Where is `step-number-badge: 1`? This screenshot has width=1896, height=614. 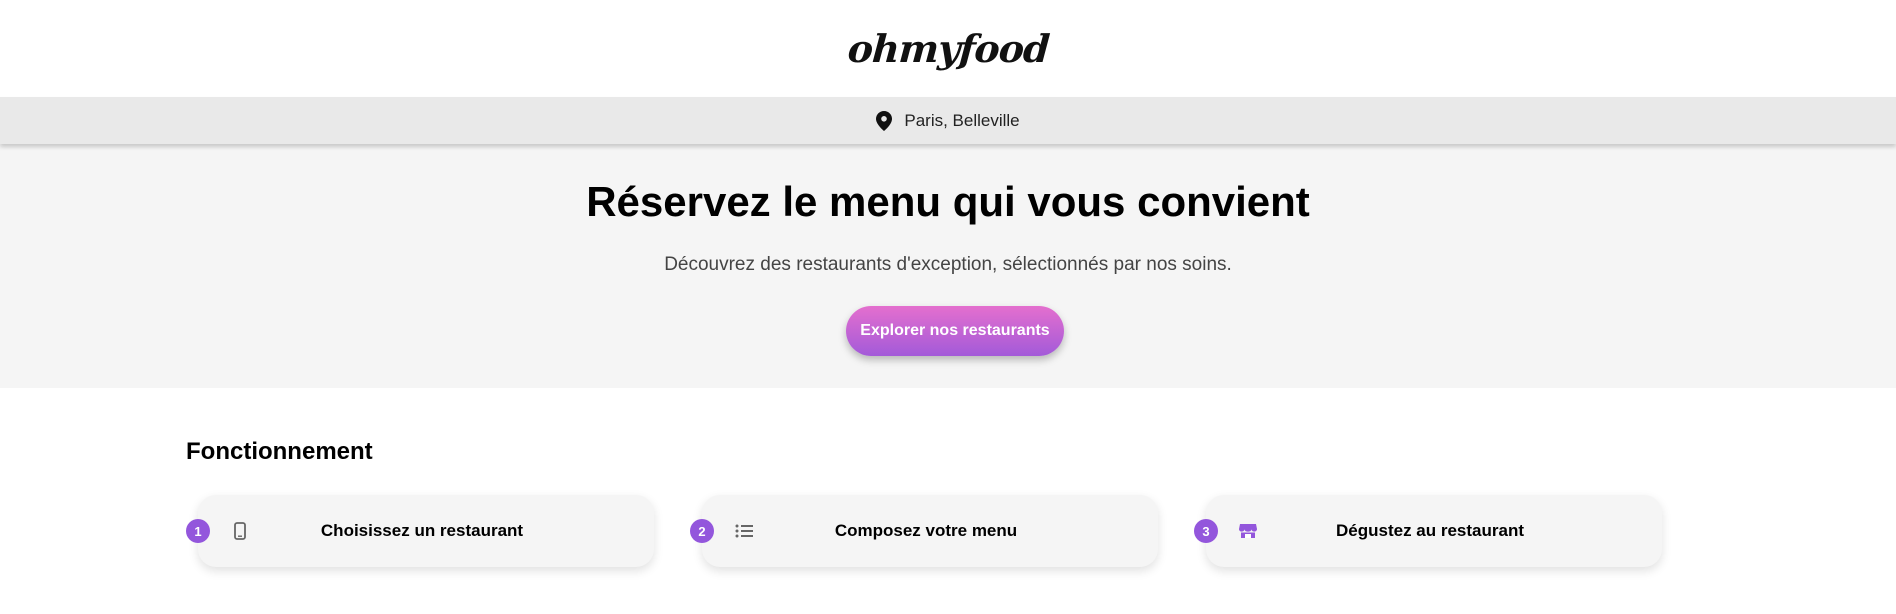 step-number-badge: 1 is located at coordinates (198, 531).